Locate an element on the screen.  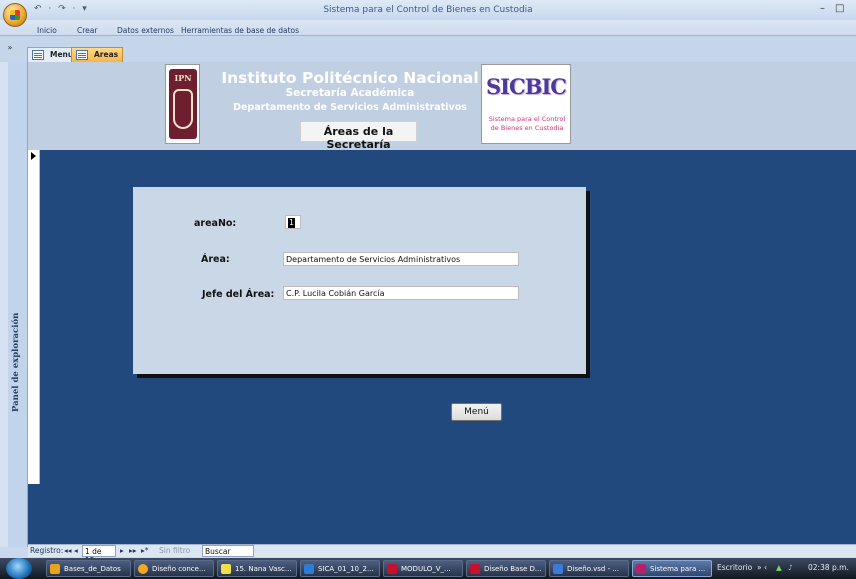
ipn-emblem is located at coordinates (183, 109).